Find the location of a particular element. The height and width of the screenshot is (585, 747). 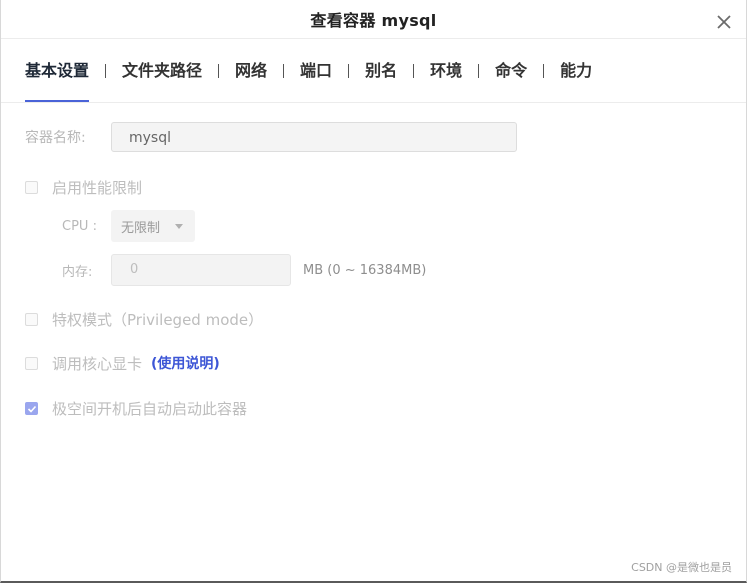

gpu-row: 调用核心显卡 (使用说明) is located at coordinates (375, 363).